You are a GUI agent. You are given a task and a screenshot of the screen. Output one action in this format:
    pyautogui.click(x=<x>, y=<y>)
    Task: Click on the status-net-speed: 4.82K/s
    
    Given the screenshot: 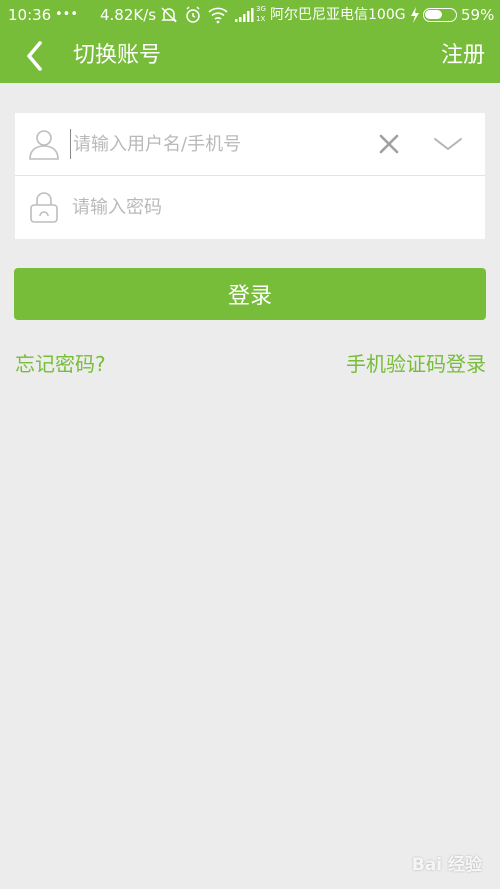 What is the action you would take?
    pyautogui.click(x=128, y=15)
    